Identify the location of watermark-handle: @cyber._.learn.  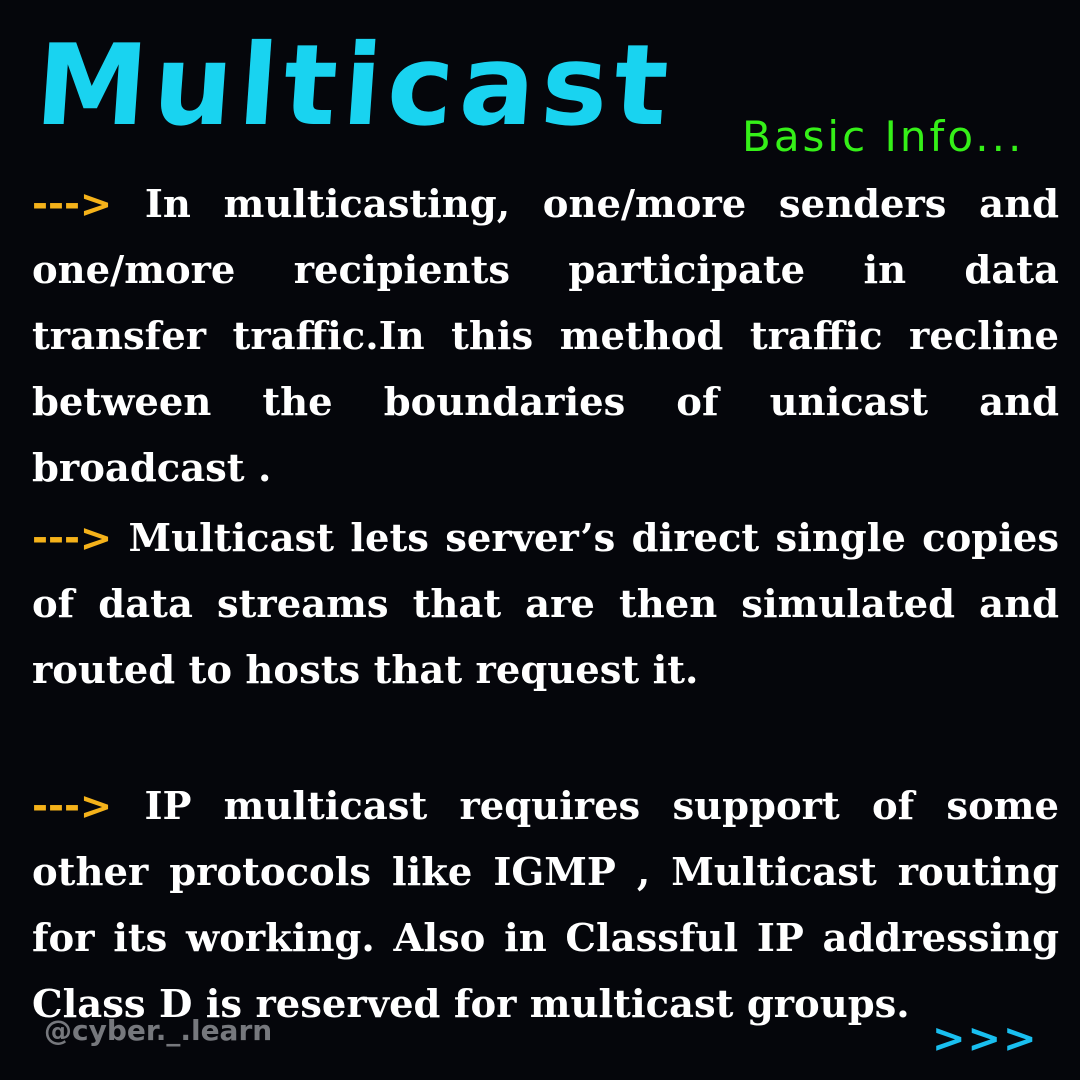
(158, 1030).